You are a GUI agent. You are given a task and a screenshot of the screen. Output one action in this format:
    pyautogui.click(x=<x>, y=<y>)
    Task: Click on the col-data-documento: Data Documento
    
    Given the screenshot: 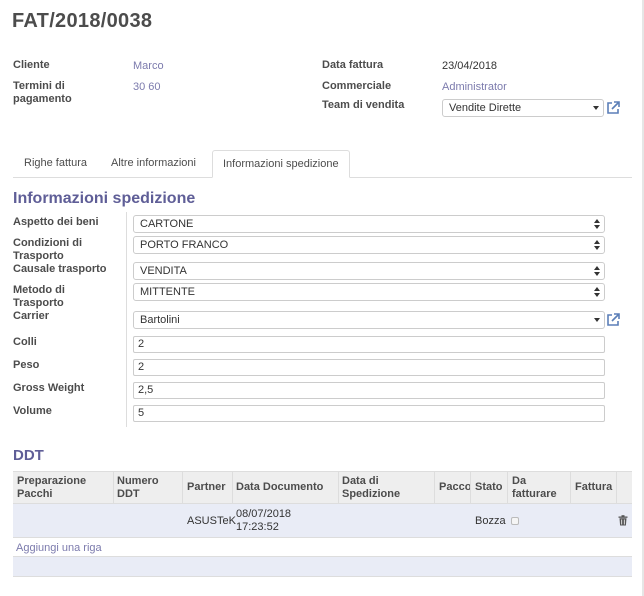 What is the action you would take?
    pyautogui.click(x=279, y=487)
    